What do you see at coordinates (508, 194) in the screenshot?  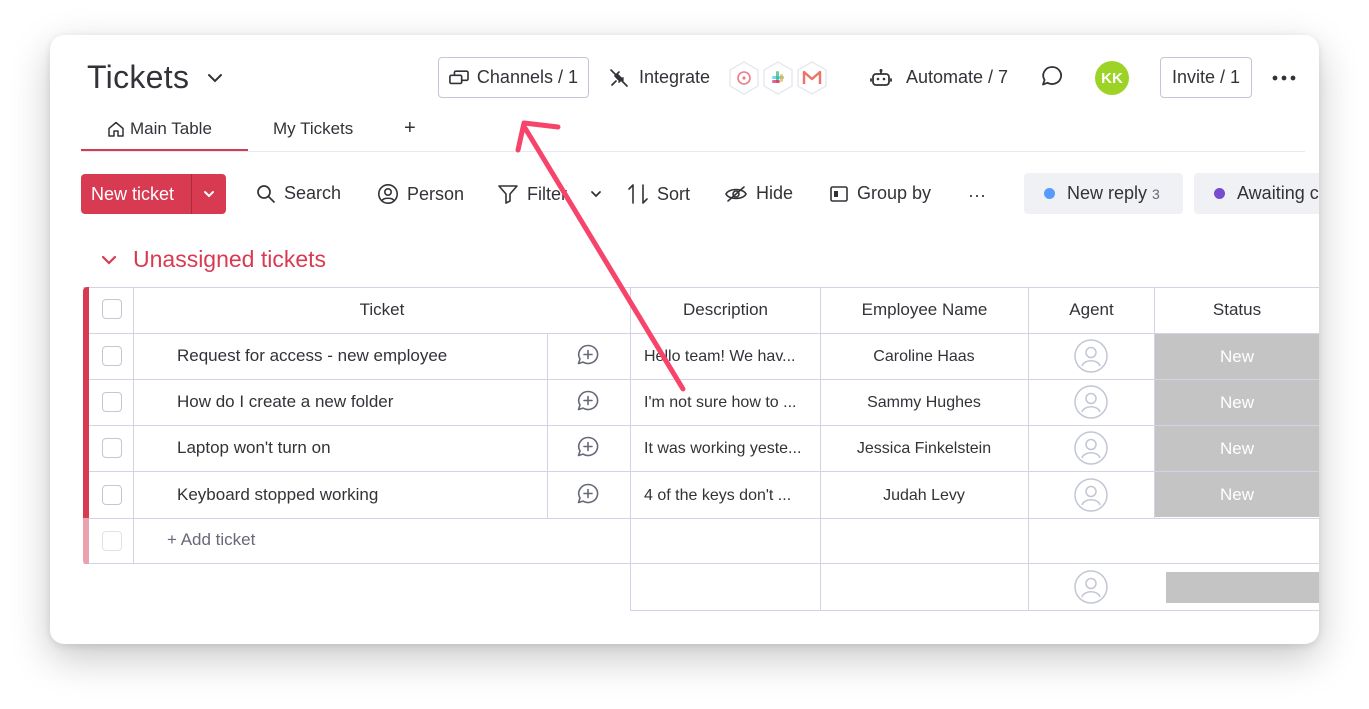 I see `filter-icon` at bounding box center [508, 194].